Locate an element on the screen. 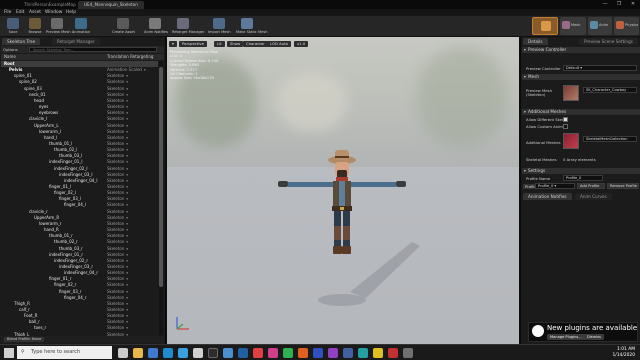  allow-diff-skel-checkbox is located at coordinates (565, 119).